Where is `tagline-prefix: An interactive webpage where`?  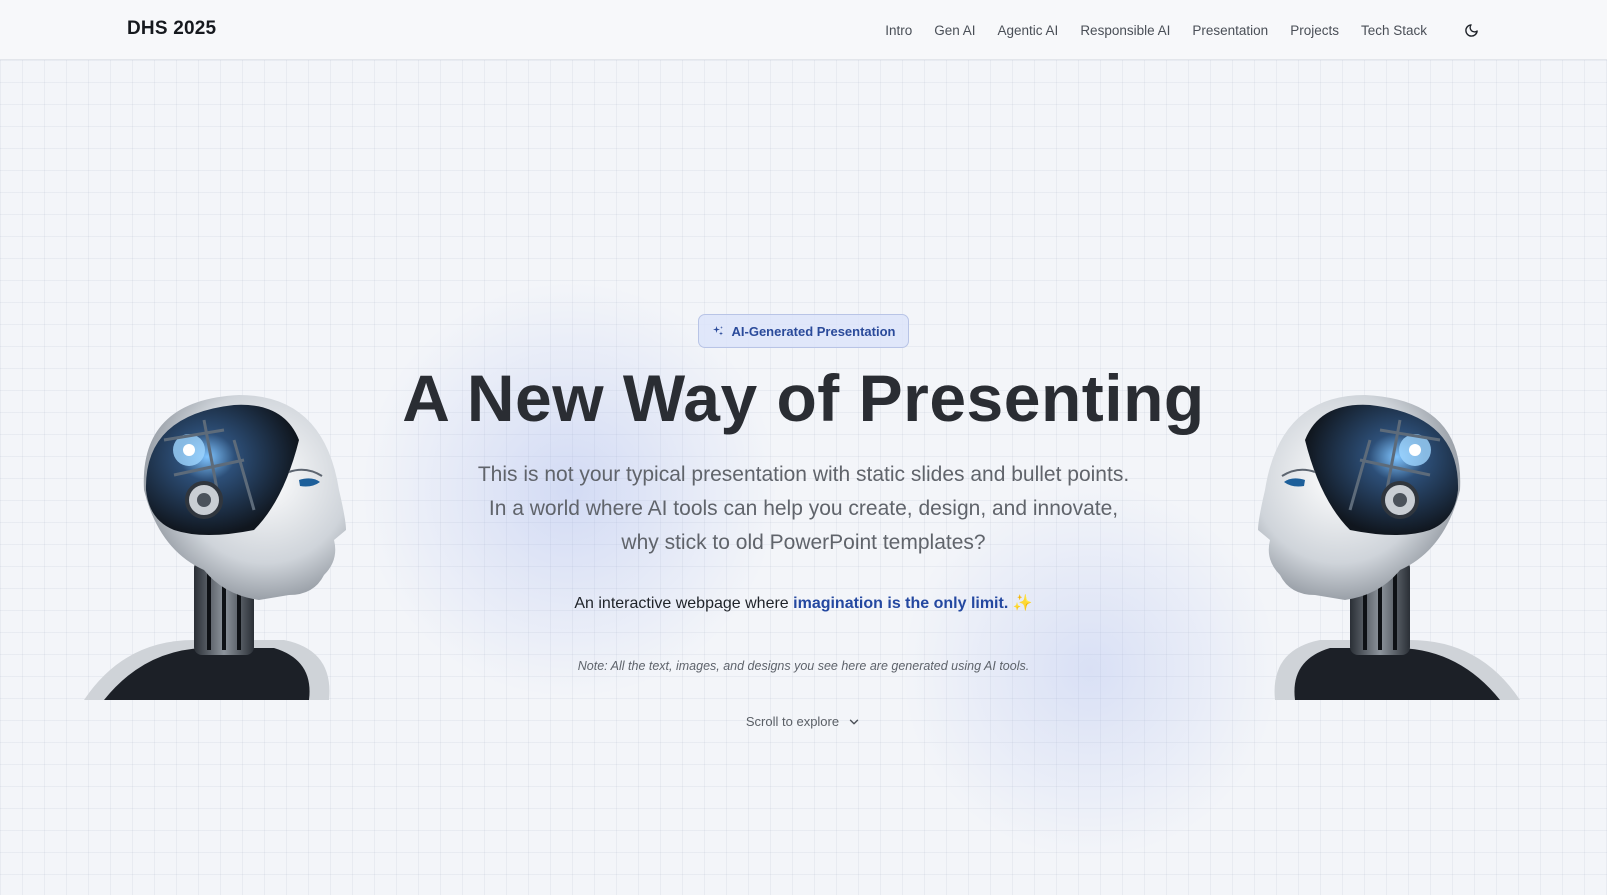 tagline-prefix: An interactive webpage where is located at coordinates (684, 603).